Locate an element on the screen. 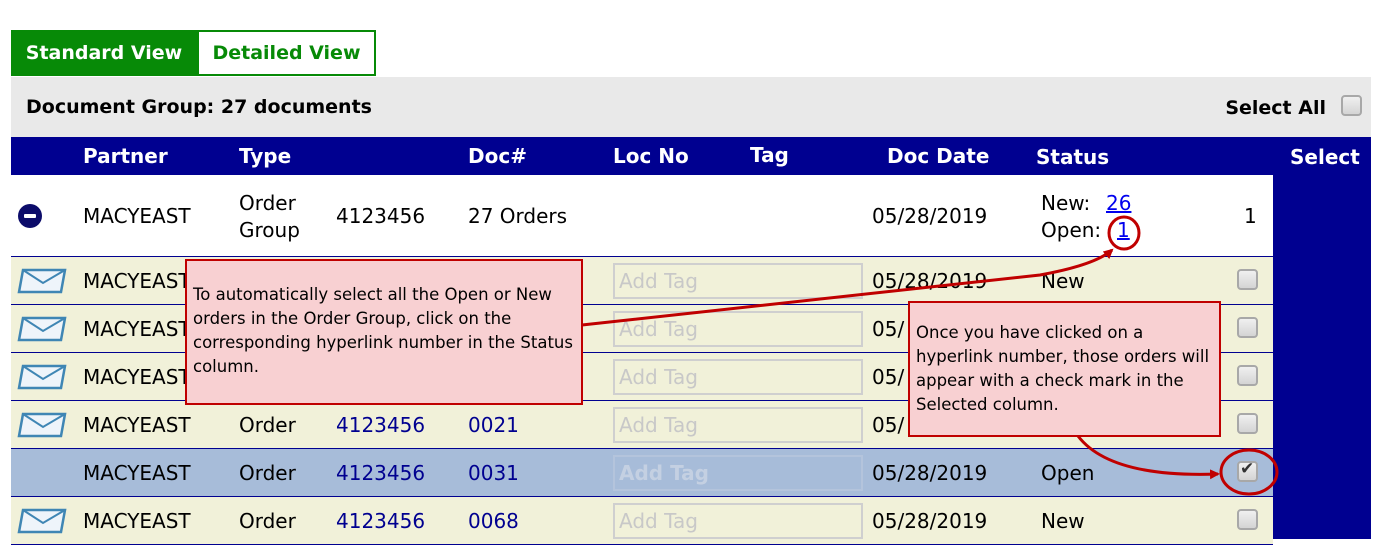 The image size is (1386, 545). arrow-to-checkbox is located at coordinates (1148, 457).